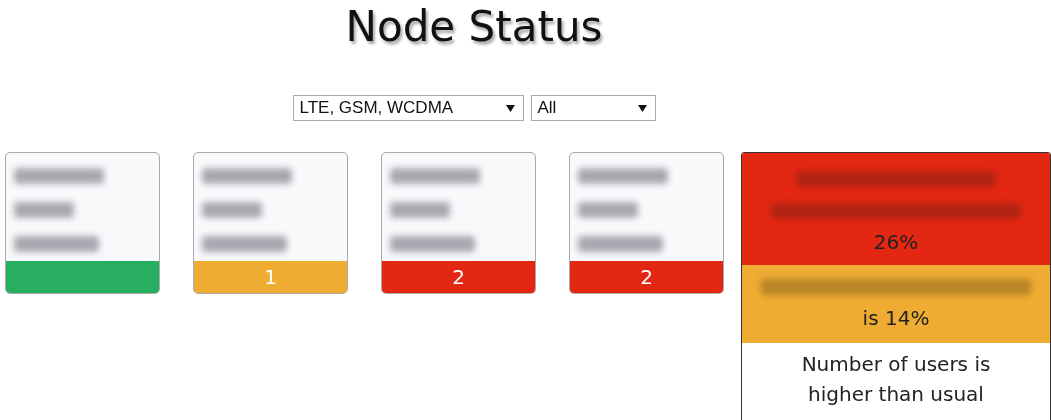  Describe the element at coordinates (896, 242) in the screenshot. I see `alert-text: 26%` at that location.